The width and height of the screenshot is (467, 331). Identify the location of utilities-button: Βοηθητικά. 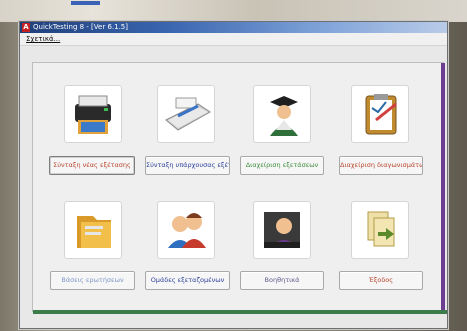
(282, 280).